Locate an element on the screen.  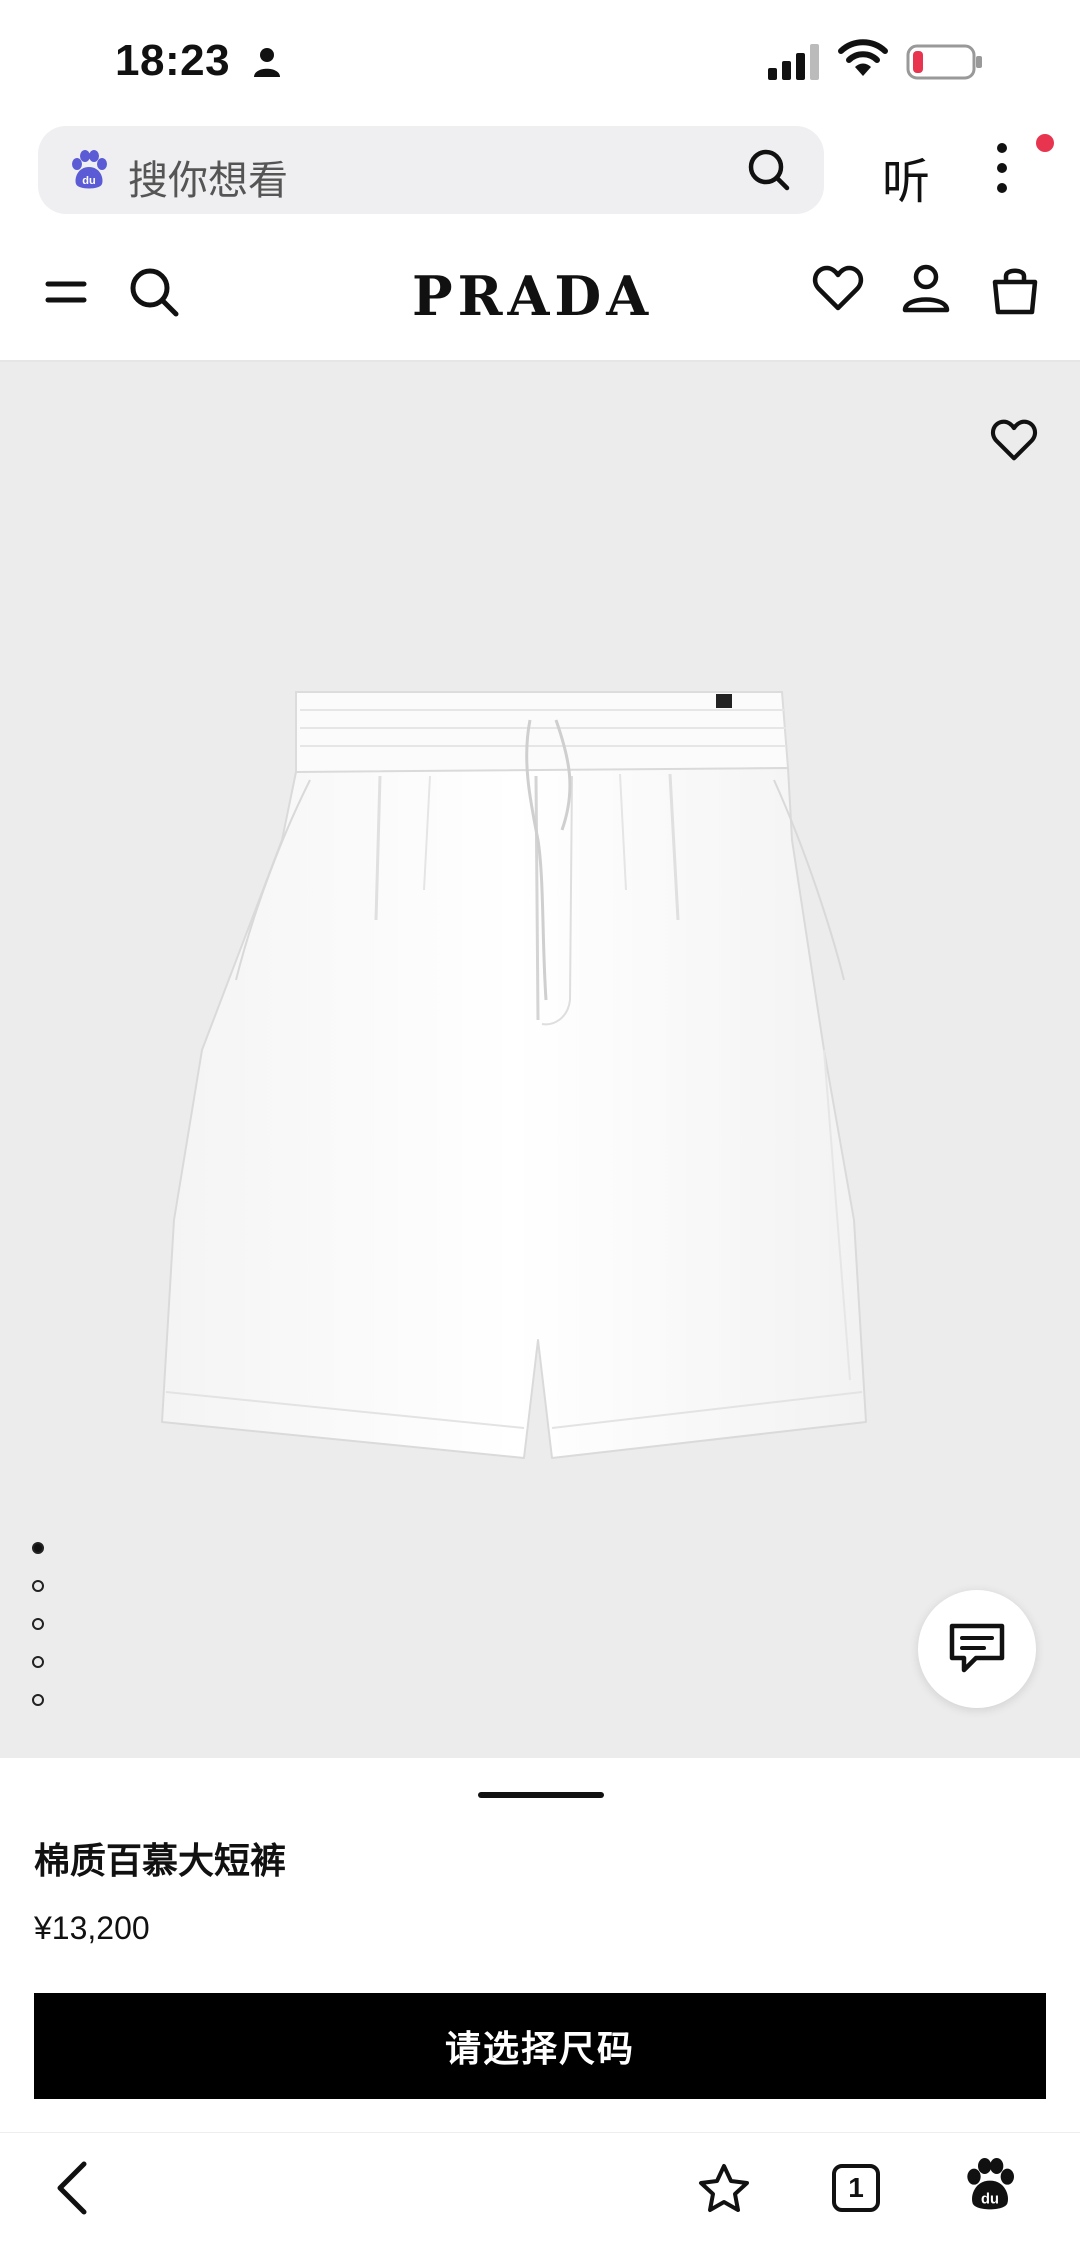
brand-logo: PRADA is located at coordinates (532, 296).